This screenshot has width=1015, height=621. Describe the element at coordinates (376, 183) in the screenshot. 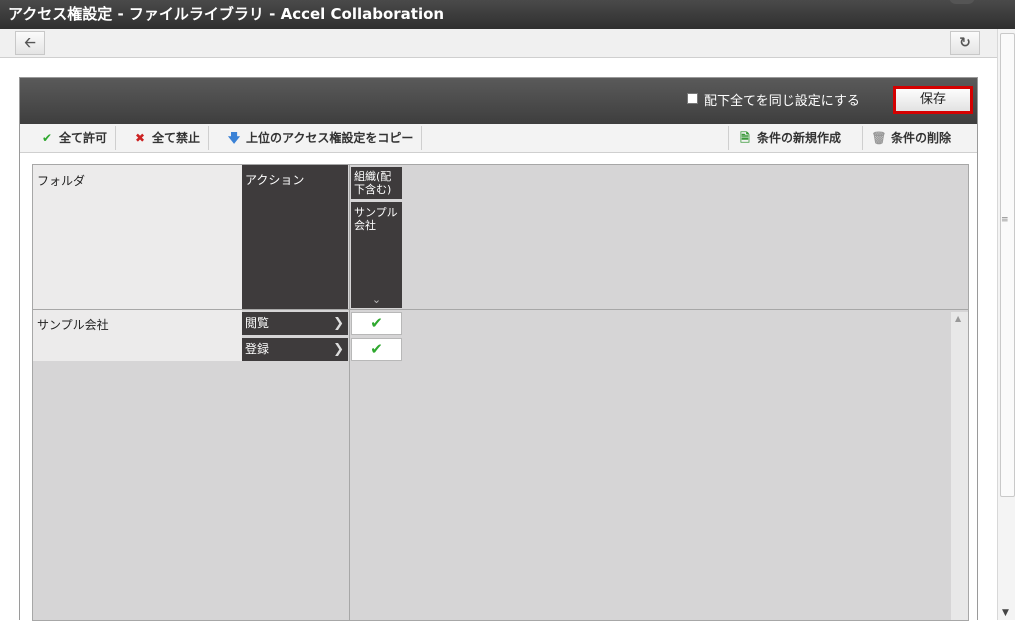

I see `org-header: 組織(配下含む)` at that location.